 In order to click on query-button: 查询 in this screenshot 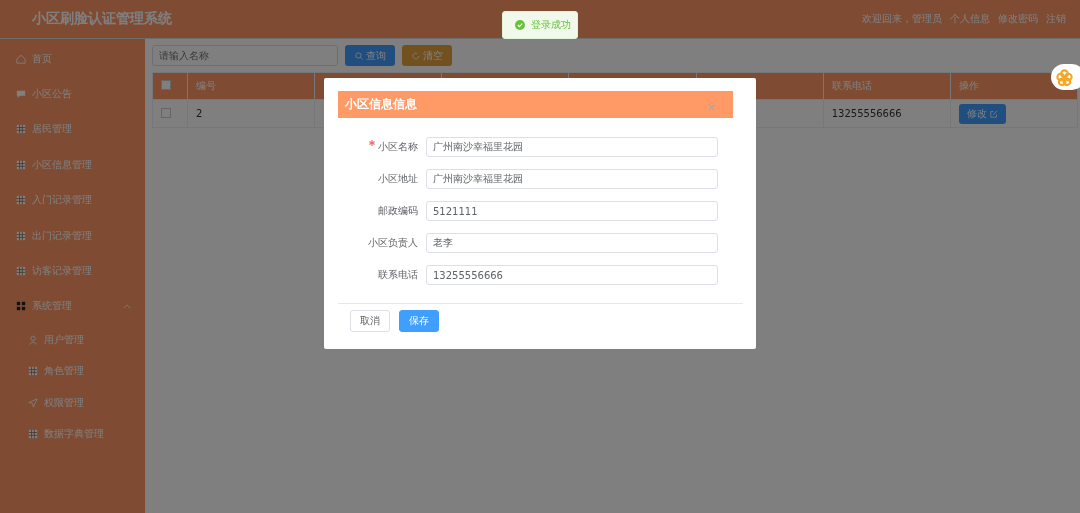, I will do `click(370, 55)`.